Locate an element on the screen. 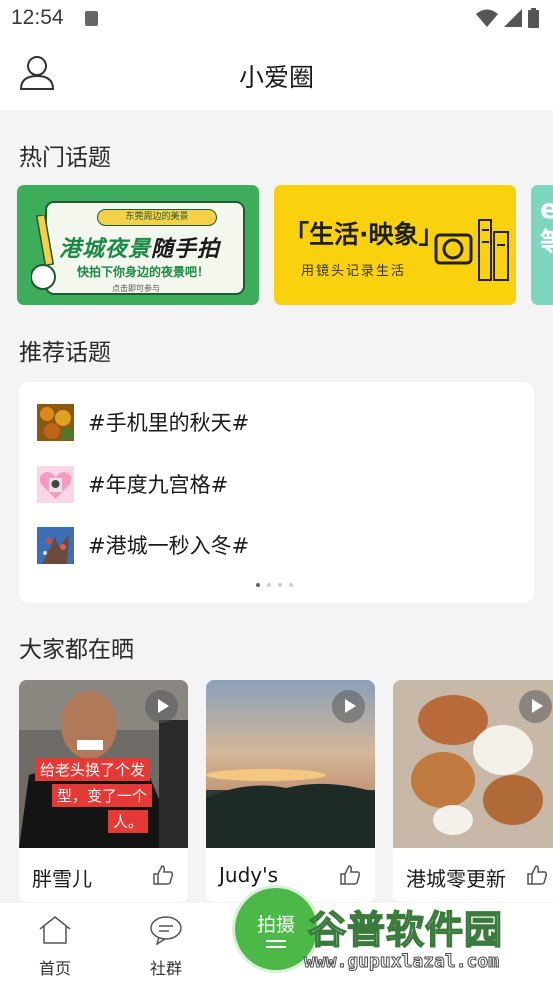 This screenshot has height=984, width=553. app-header: 小爱圈 is located at coordinates (276, 74).